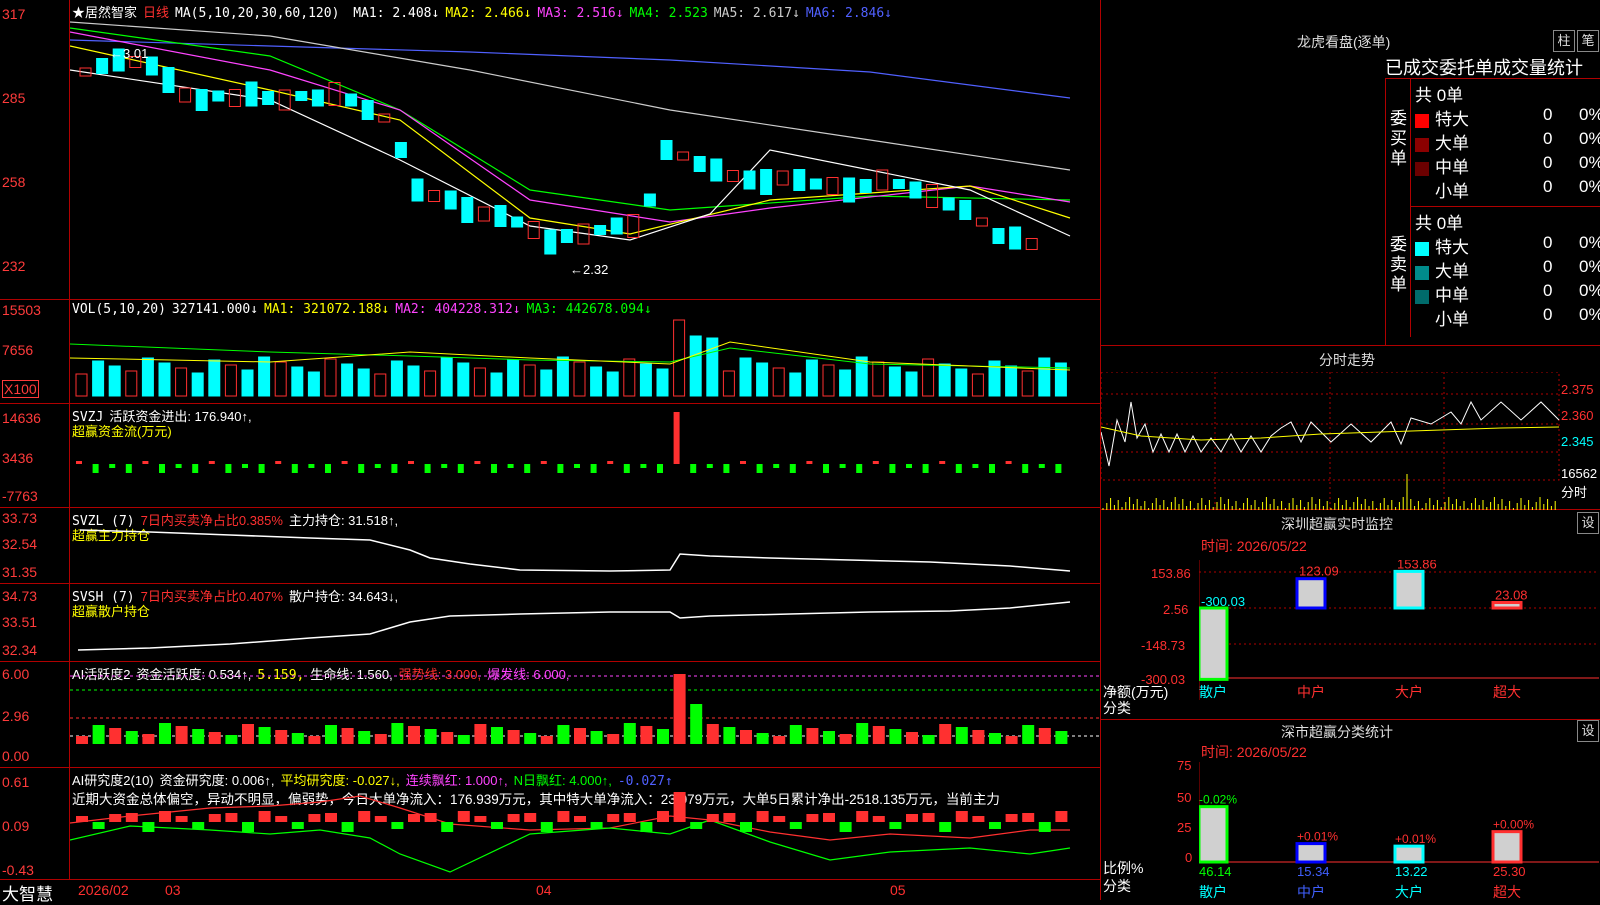 Image resolution: width=1600 pixels, height=905 pixels. I want to click on order-percent: 0%, so click(1589, 314).